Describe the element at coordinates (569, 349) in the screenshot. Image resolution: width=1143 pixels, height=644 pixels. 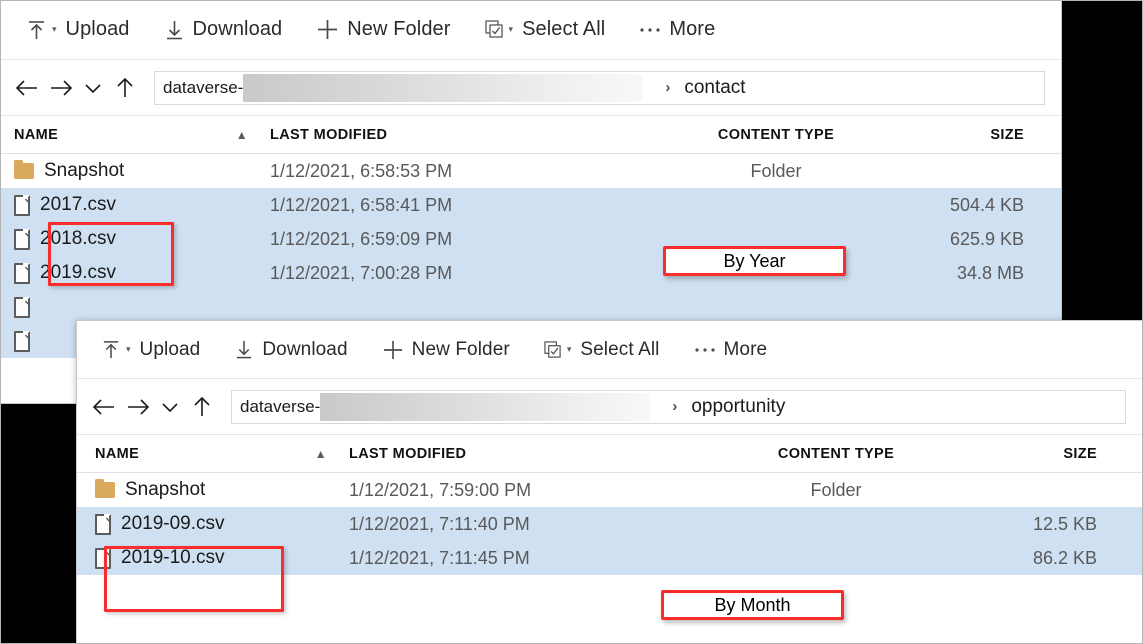
I see `select-all-caret-icon: ▾` at that location.